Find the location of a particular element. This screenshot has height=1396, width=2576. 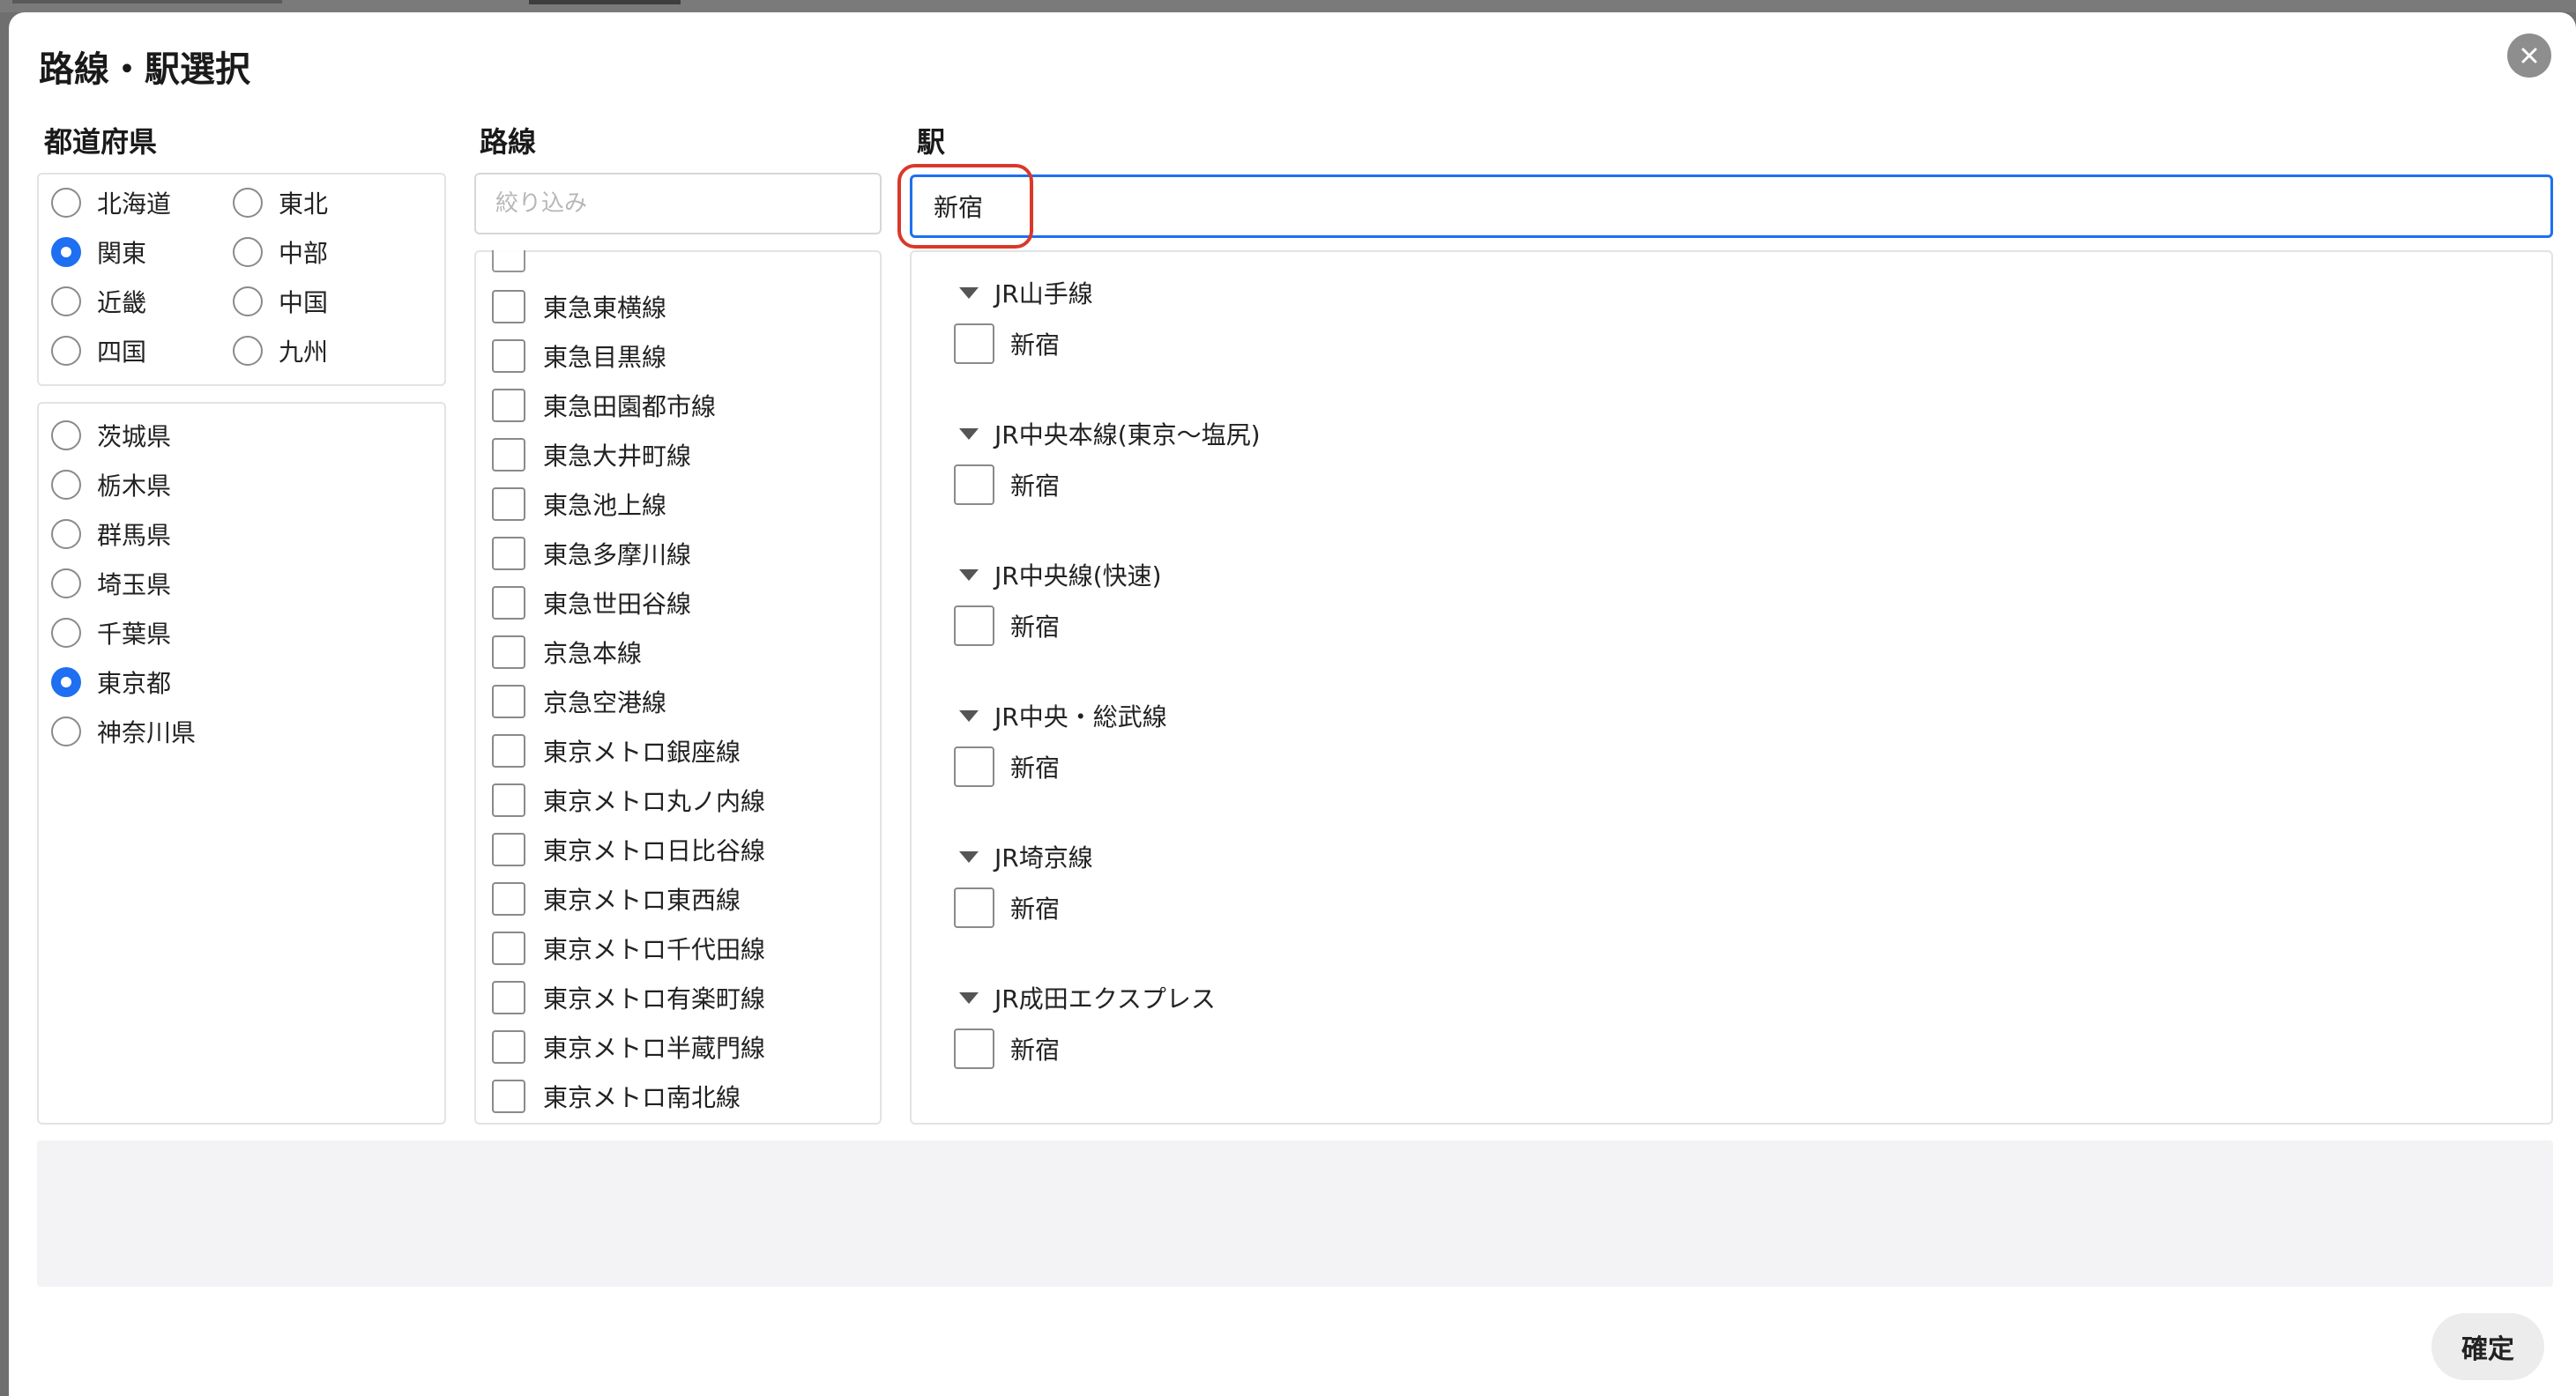

close-button is located at coordinates (2529, 55).